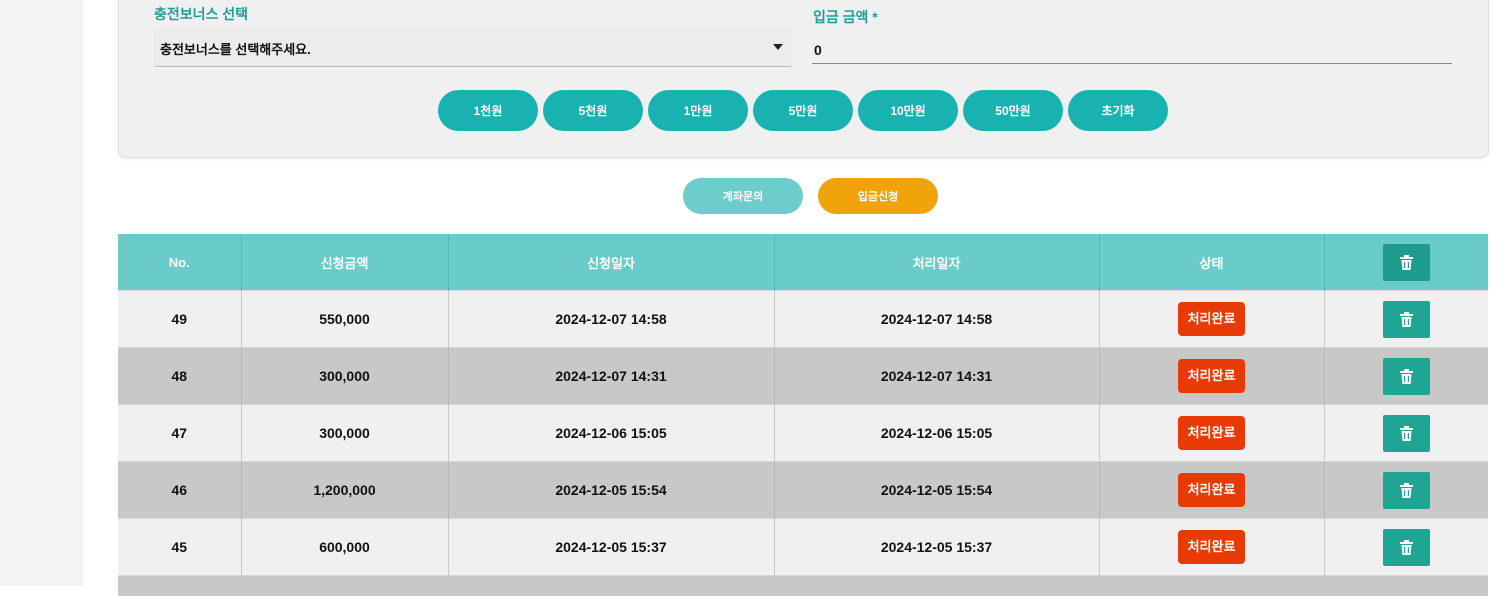 The image size is (1499, 596). I want to click on cell-no: 47, so click(179, 433).